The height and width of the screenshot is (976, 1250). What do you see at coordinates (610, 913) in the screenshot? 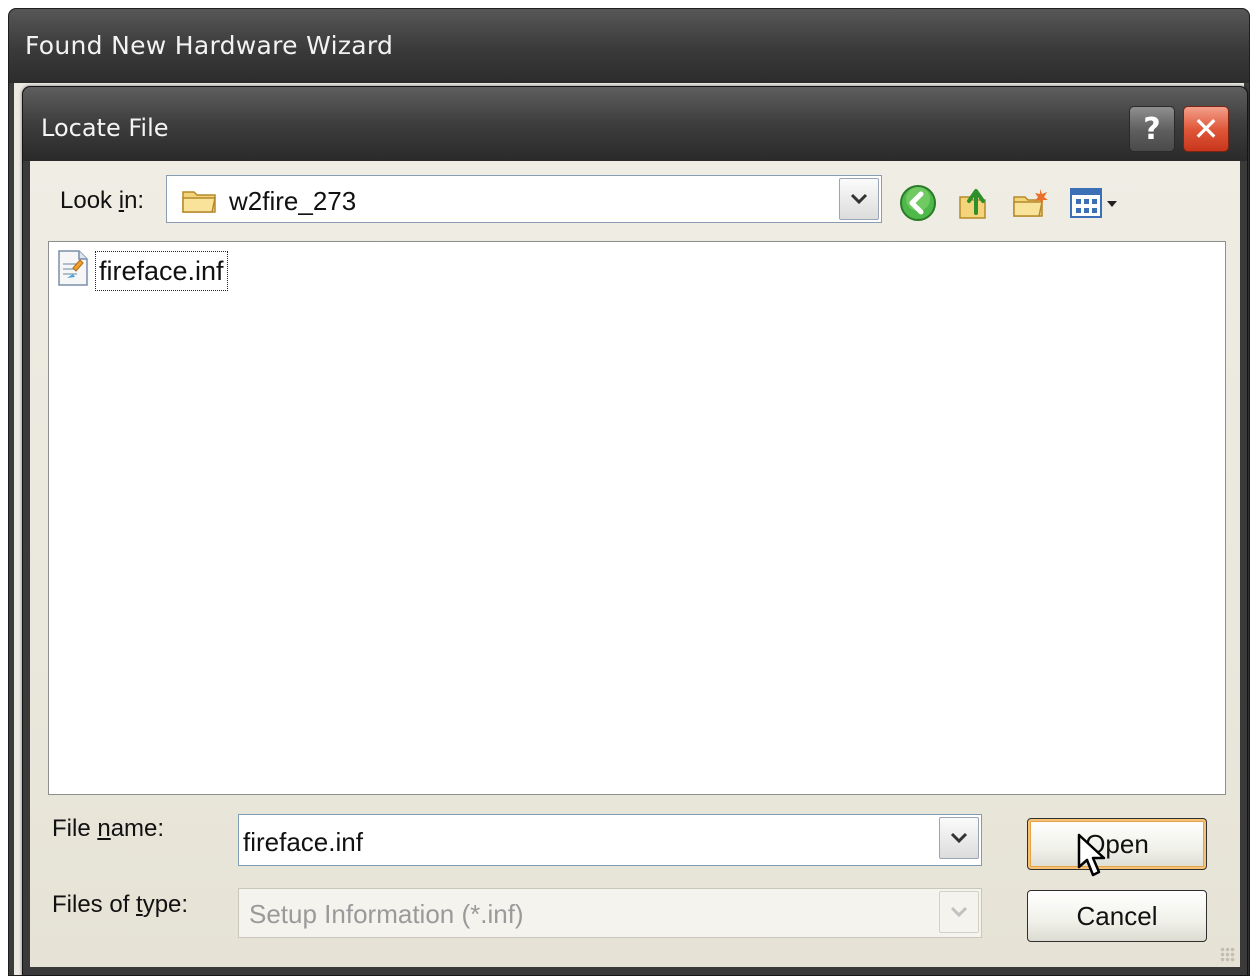
I see `files-of-type-combobox: Setup Information (*.inf)` at bounding box center [610, 913].